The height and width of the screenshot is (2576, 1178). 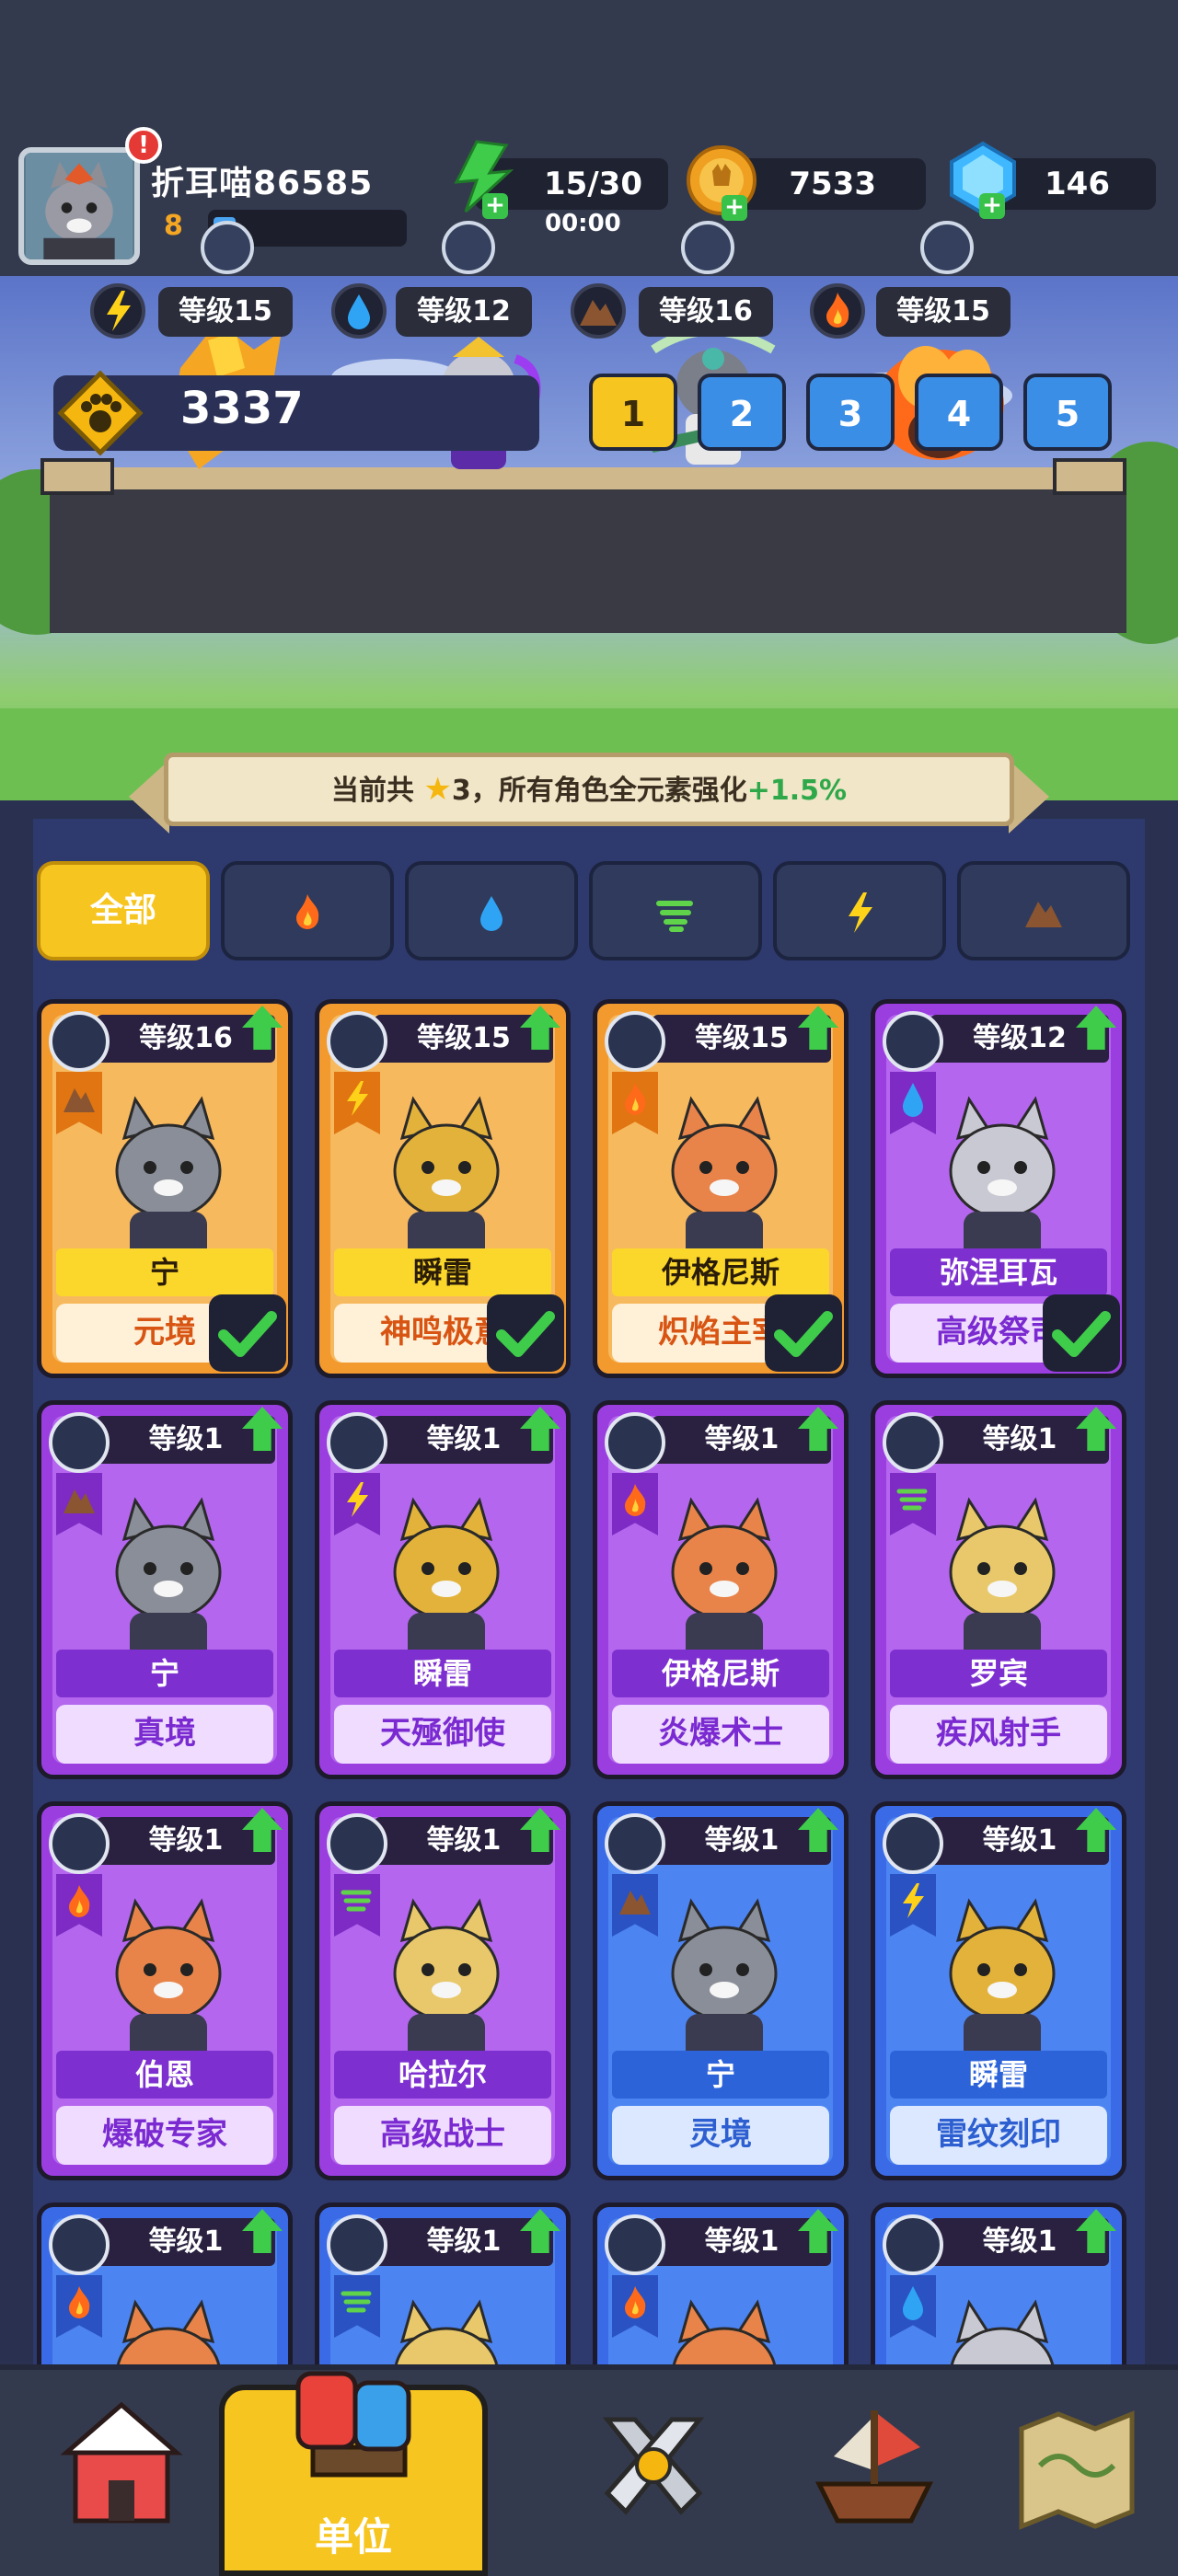 What do you see at coordinates (165, 1589) in the screenshot?
I see `unit-card: 等级1 宁真境` at bounding box center [165, 1589].